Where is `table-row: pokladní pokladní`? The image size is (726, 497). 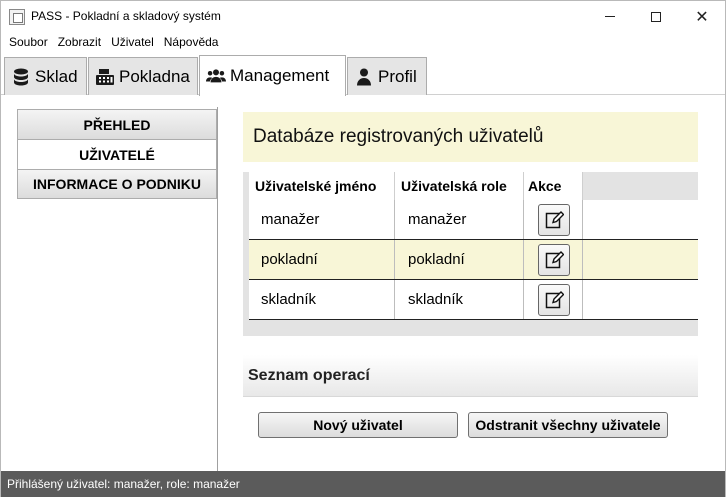
table-row: pokladní pokladní is located at coordinates (473, 260).